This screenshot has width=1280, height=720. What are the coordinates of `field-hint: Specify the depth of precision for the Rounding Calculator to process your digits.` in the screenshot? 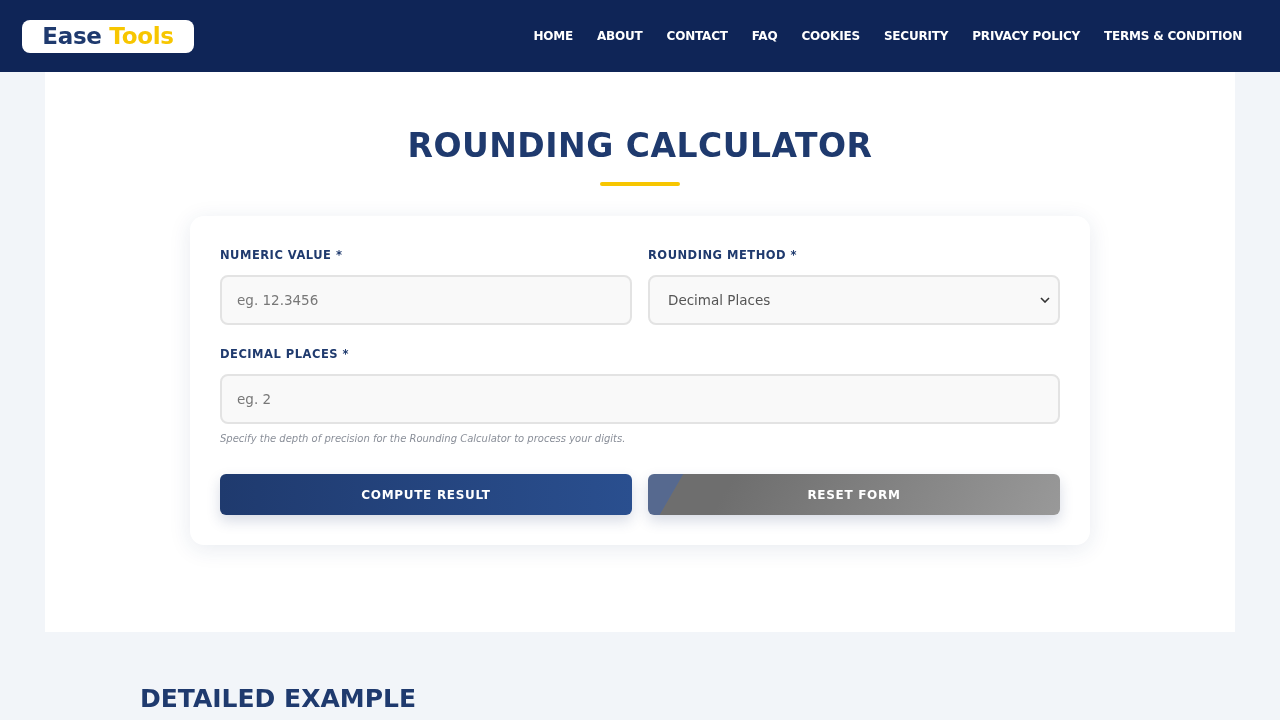 It's located at (423, 439).